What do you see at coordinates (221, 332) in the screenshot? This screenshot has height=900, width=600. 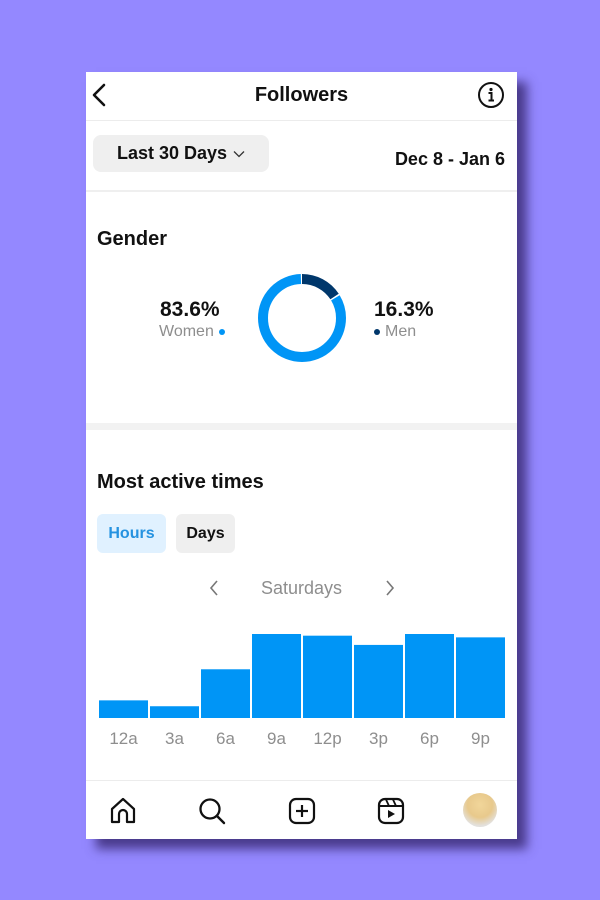 I see `women-dot` at bounding box center [221, 332].